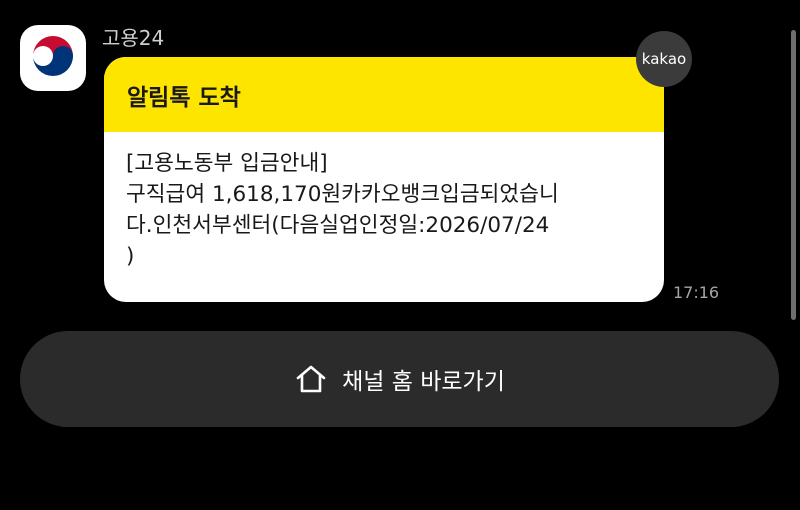 The width and height of the screenshot is (800, 510). I want to click on scrollbar, so click(793, 175).